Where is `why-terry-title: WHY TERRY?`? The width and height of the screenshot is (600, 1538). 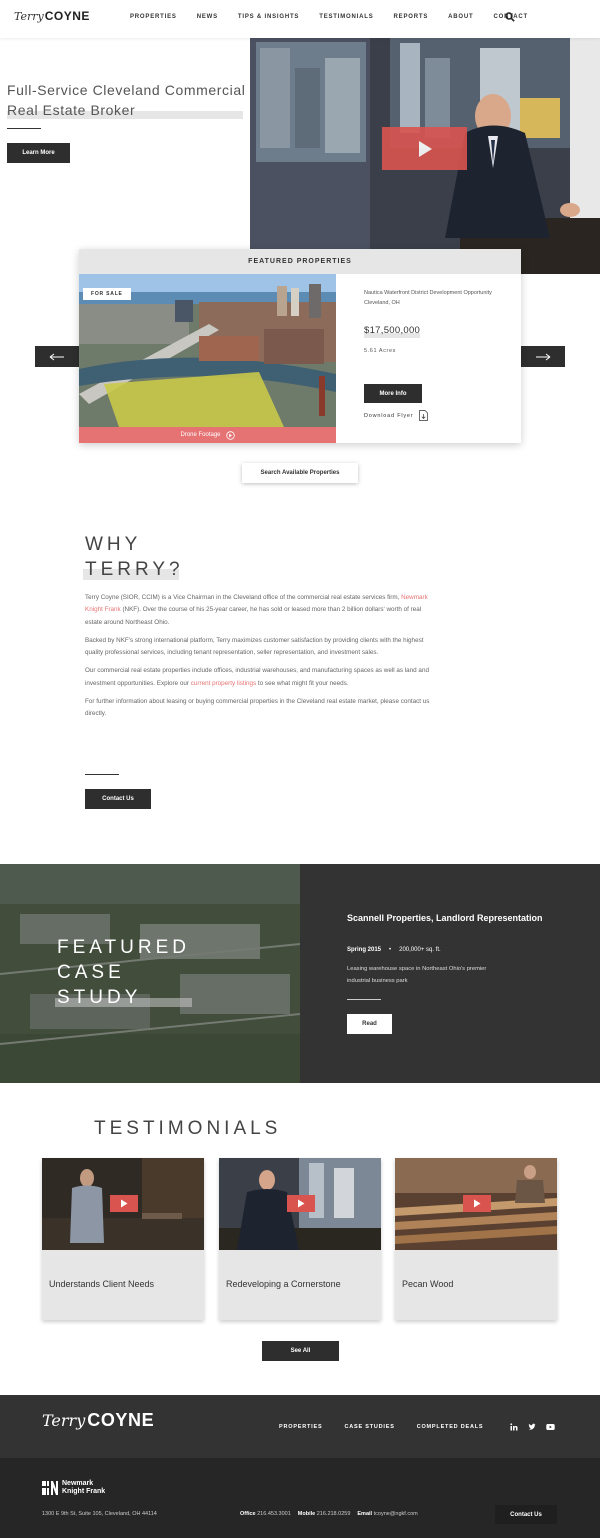 why-terry-title: WHY TERRY? is located at coordinates (134, 557).